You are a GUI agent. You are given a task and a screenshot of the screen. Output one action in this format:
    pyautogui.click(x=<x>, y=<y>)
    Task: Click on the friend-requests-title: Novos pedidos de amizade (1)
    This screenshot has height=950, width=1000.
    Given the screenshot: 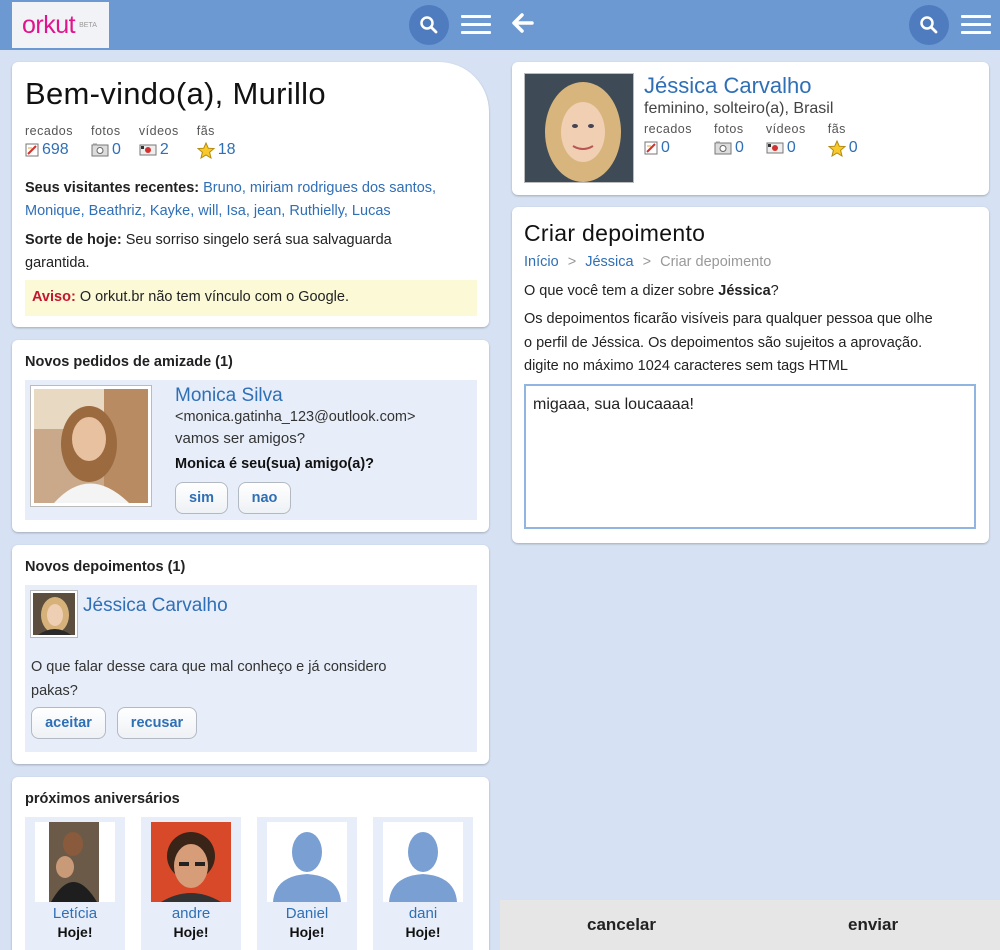 What is the action you would take?
    pyautogui.click(x=129, y=362)
    